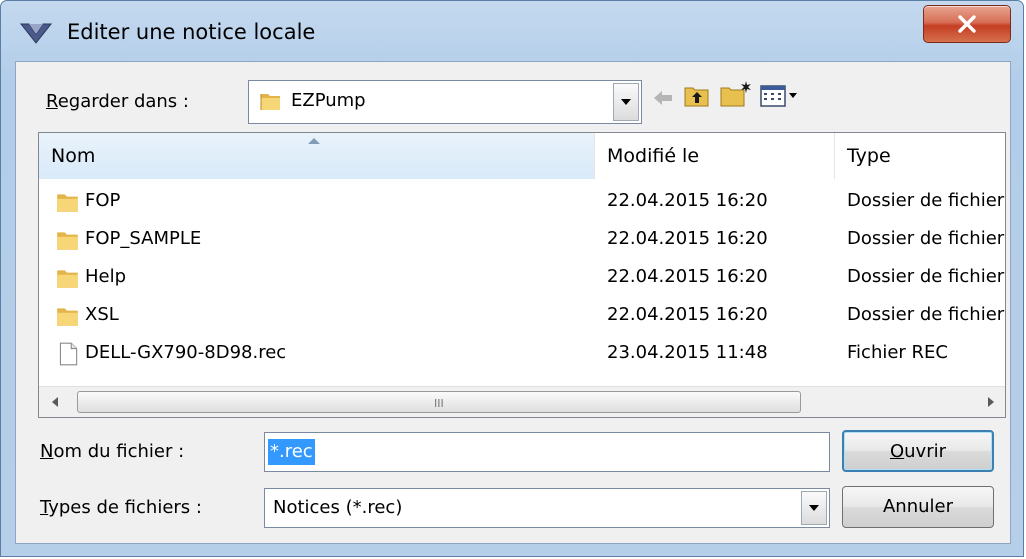  Describe the element at coordinates (73, 156) in the screenshot. I see `column-header-label: Nom` at that location.